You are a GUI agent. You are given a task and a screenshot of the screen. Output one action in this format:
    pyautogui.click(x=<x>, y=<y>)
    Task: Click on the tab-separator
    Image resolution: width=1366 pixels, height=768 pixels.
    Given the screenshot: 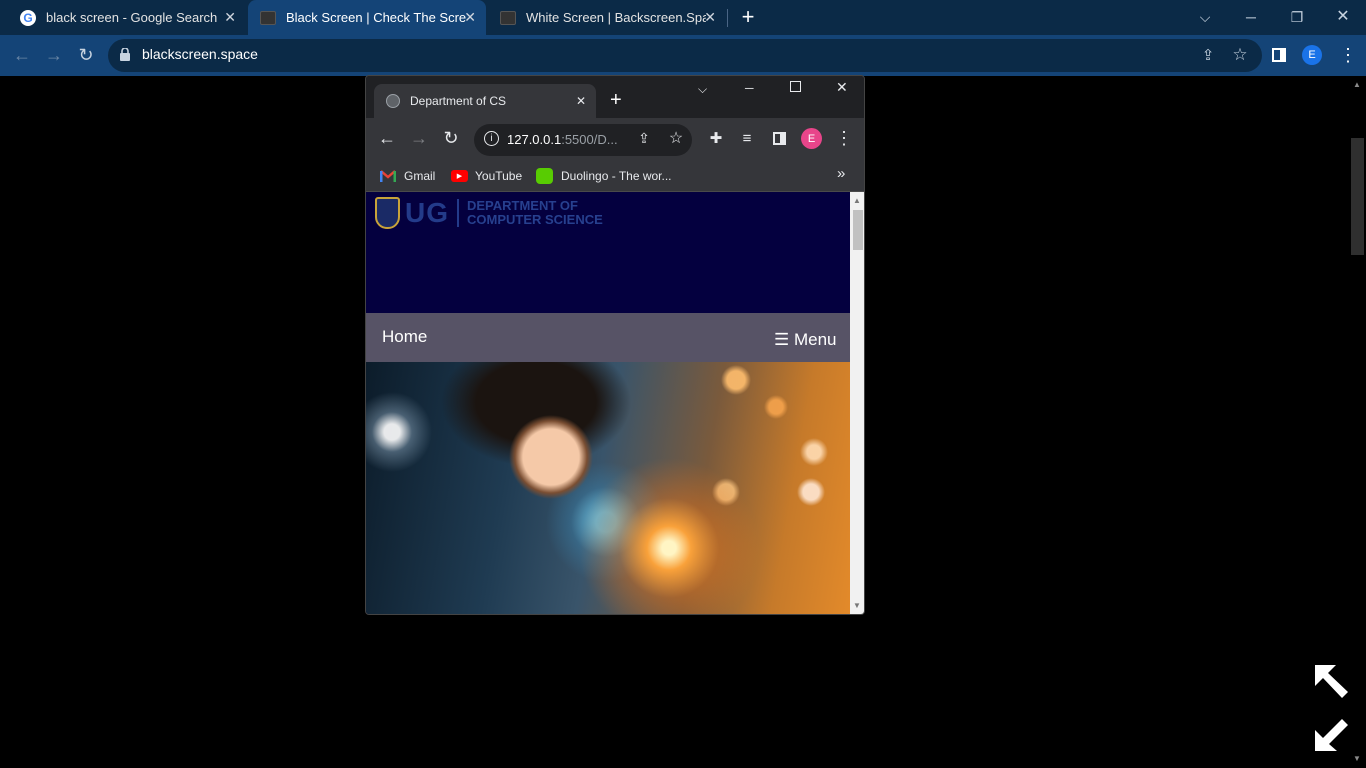 What is the action you would take?
    pyautogui.click(x=727, y=18)
    